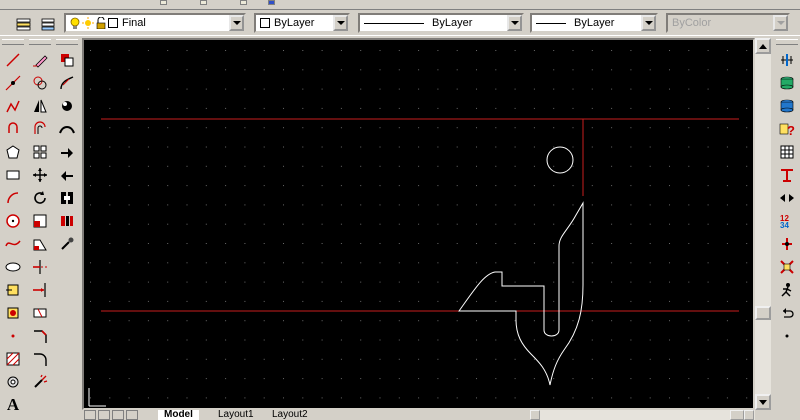 Image resolution: width=800 pixels, height=420 pixels. What do you see at coordinates (787, 243) in the screenshot?
I see `xref-icon` at bounding box center [787, 243].